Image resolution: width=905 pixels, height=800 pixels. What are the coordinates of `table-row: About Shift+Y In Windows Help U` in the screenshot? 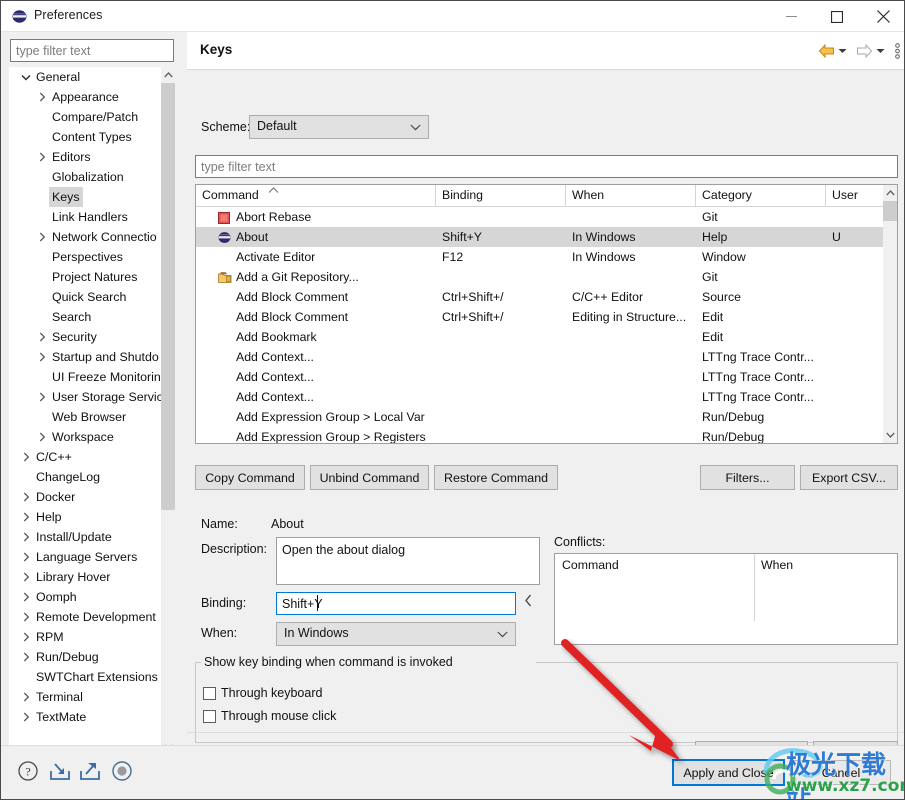 It's located at (540, 237).